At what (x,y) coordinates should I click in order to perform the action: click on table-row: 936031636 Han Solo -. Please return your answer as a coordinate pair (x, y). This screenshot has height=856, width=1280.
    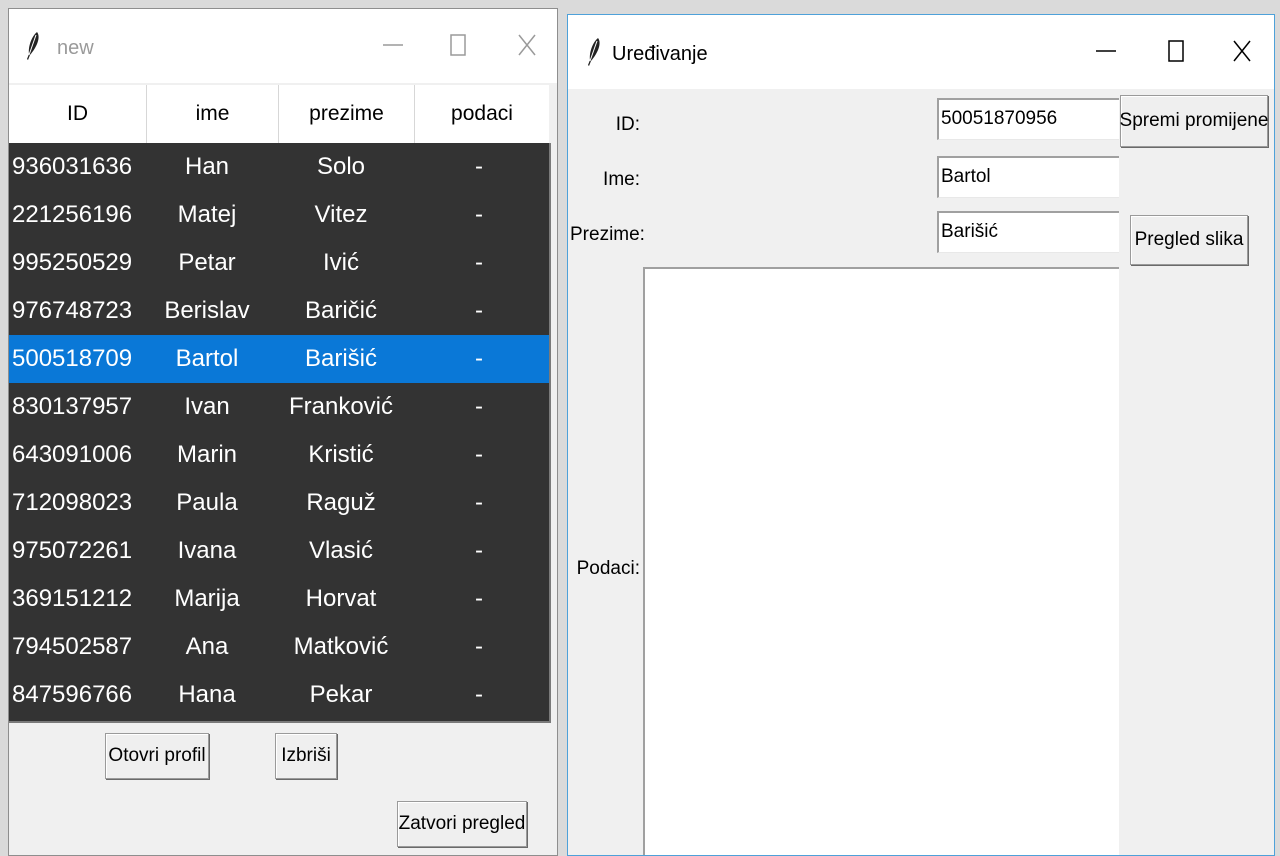
    Looking at the image, I should click on (279, 167).